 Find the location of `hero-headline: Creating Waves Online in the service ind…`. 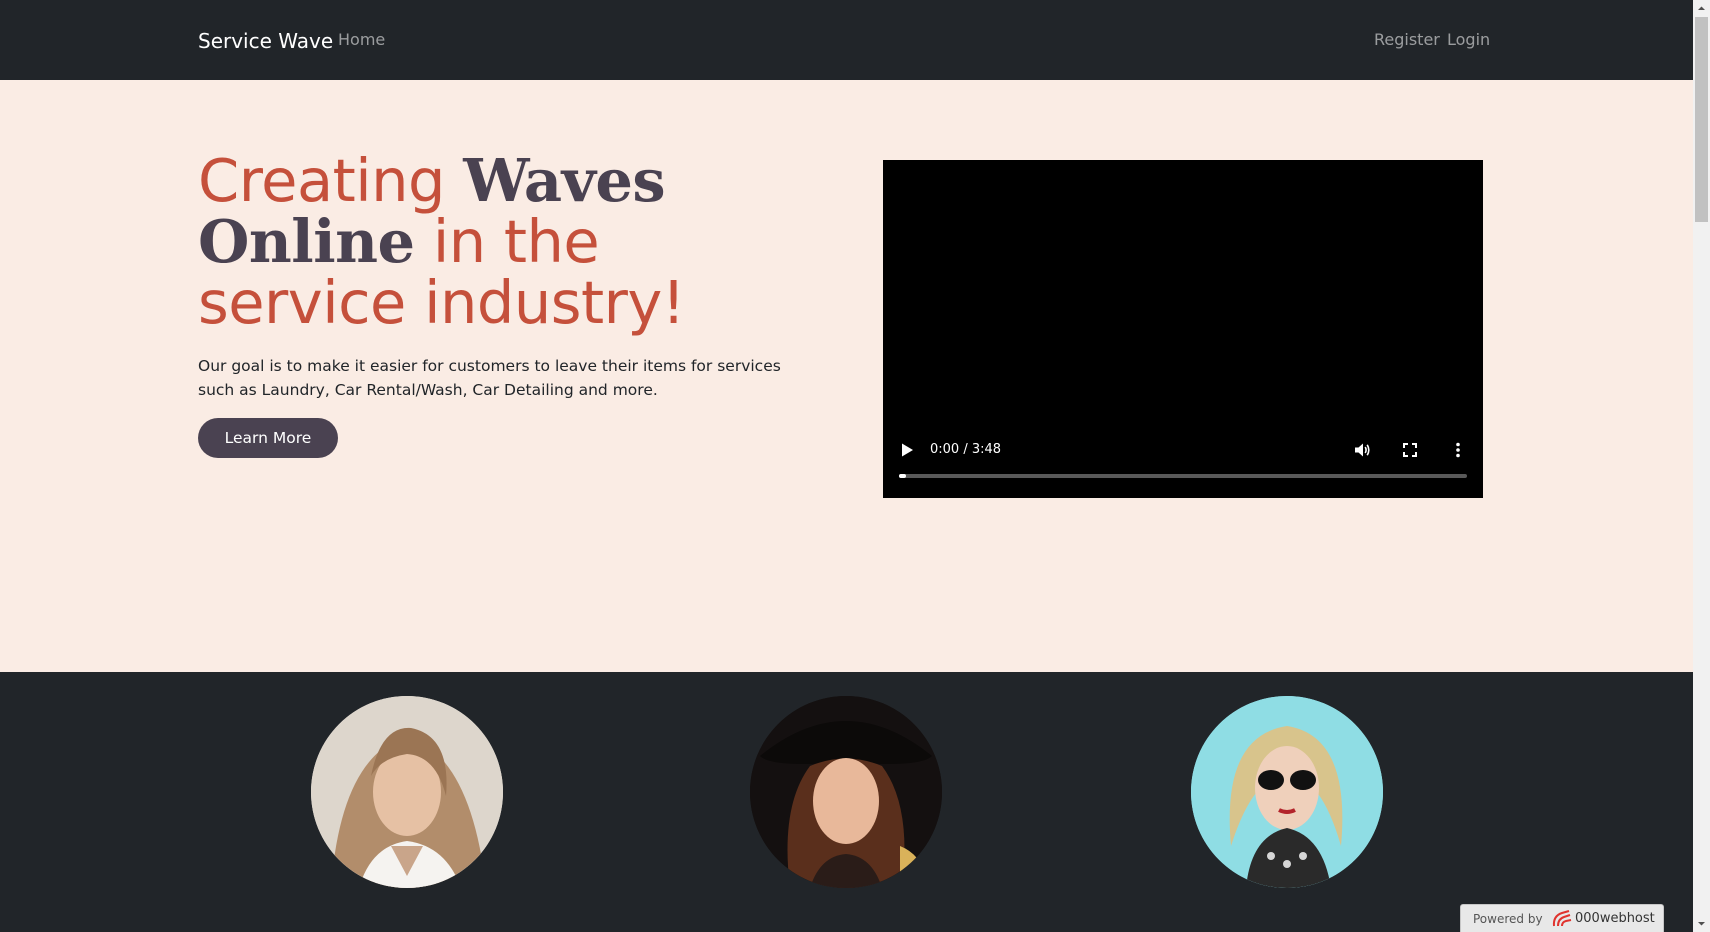

hero-headline: Creating Waves Online in the service ind… is located at coordinates (508, 241).